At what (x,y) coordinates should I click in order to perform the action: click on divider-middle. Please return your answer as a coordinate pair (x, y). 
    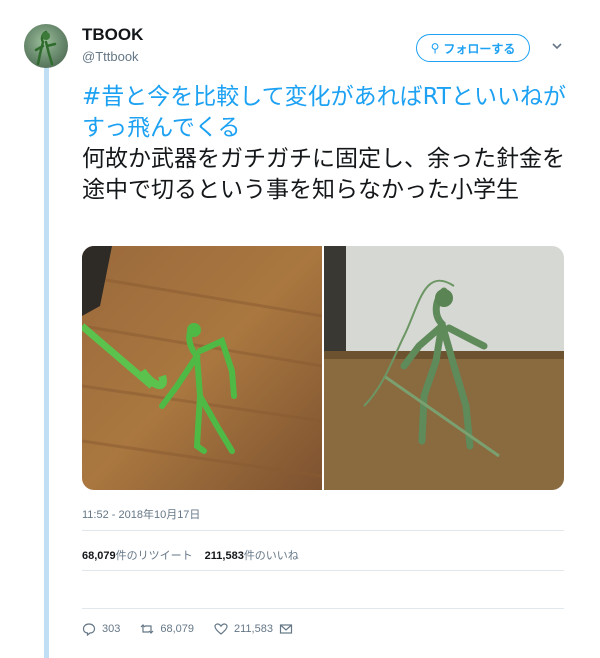
    Looking at the image, I should click on (323, 570).